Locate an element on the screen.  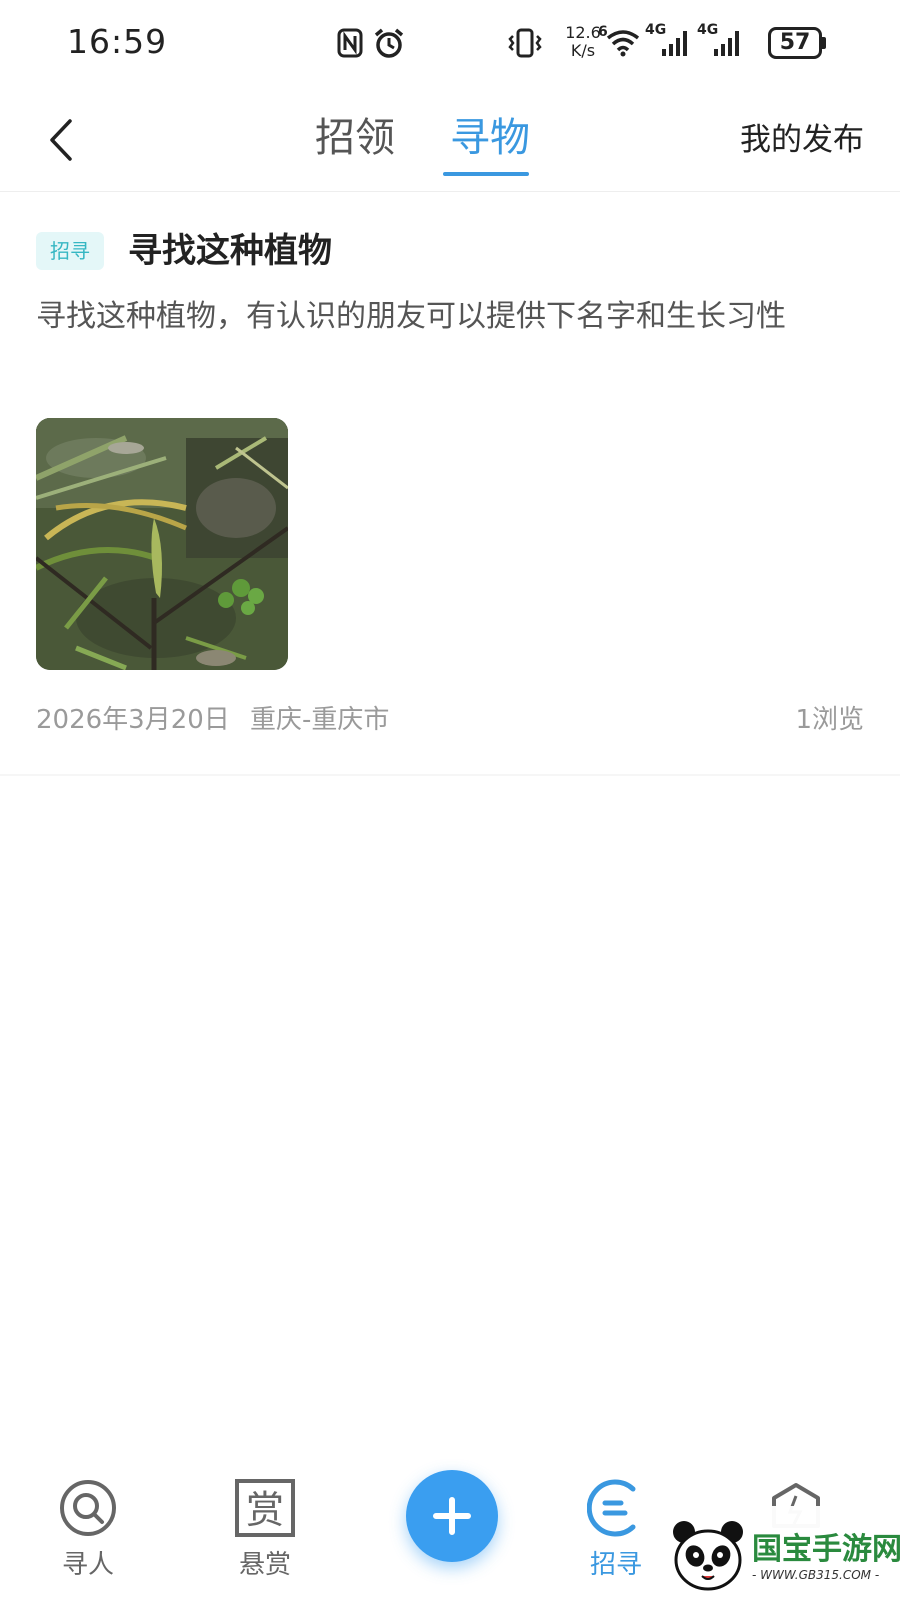
tab-claim: 招领 is located at coordinates (355, 138).